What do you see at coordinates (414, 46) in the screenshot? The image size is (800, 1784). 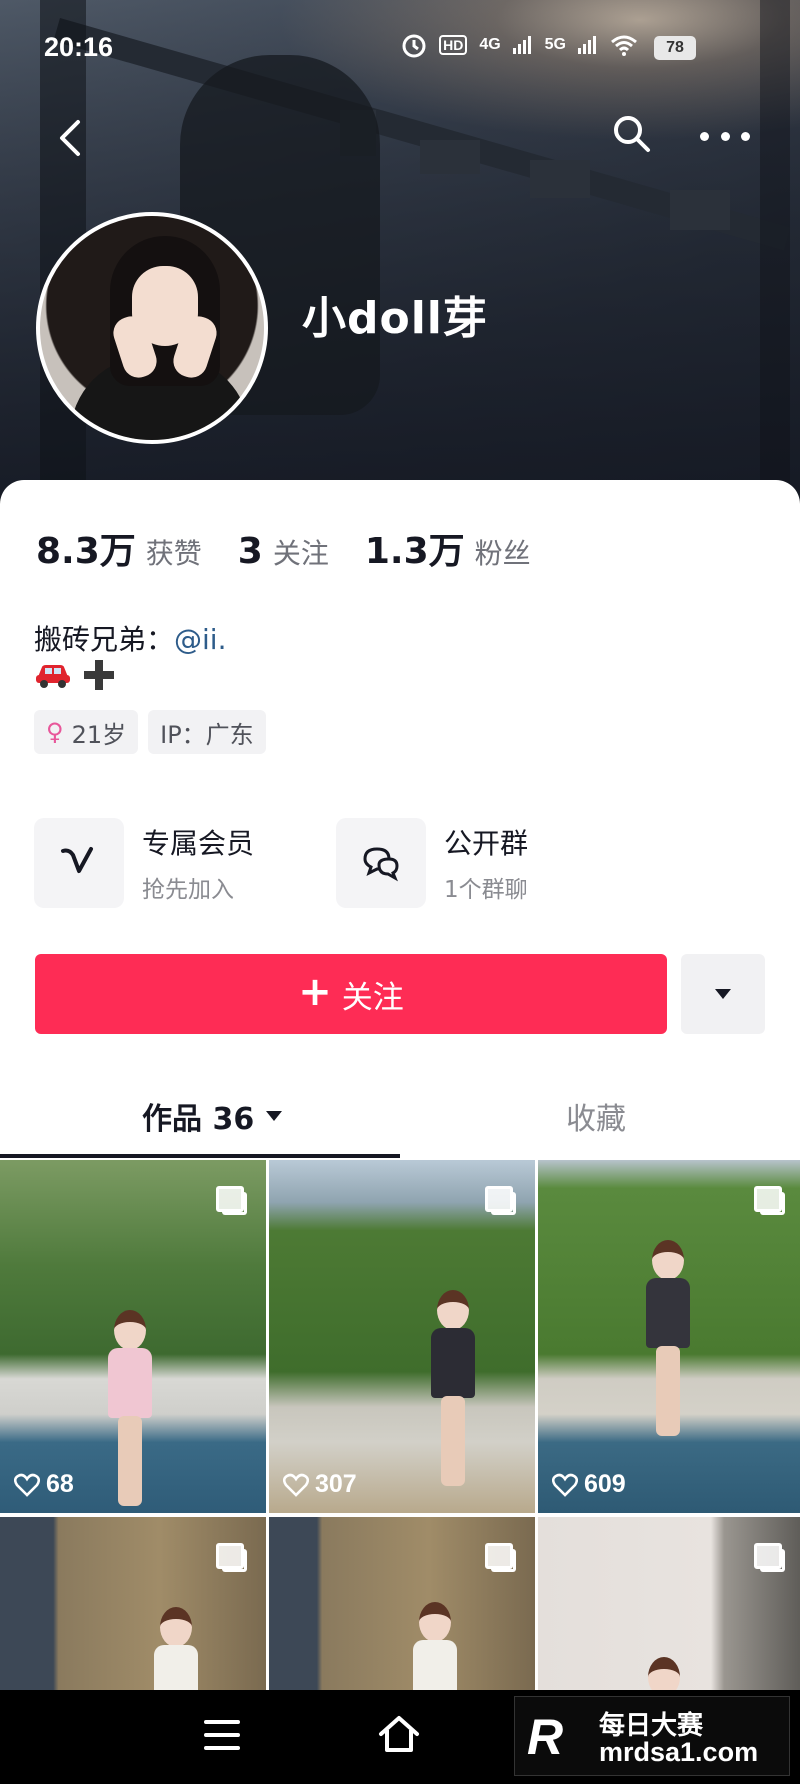 I see `alarm-icon` at bounding box center [414, 46].